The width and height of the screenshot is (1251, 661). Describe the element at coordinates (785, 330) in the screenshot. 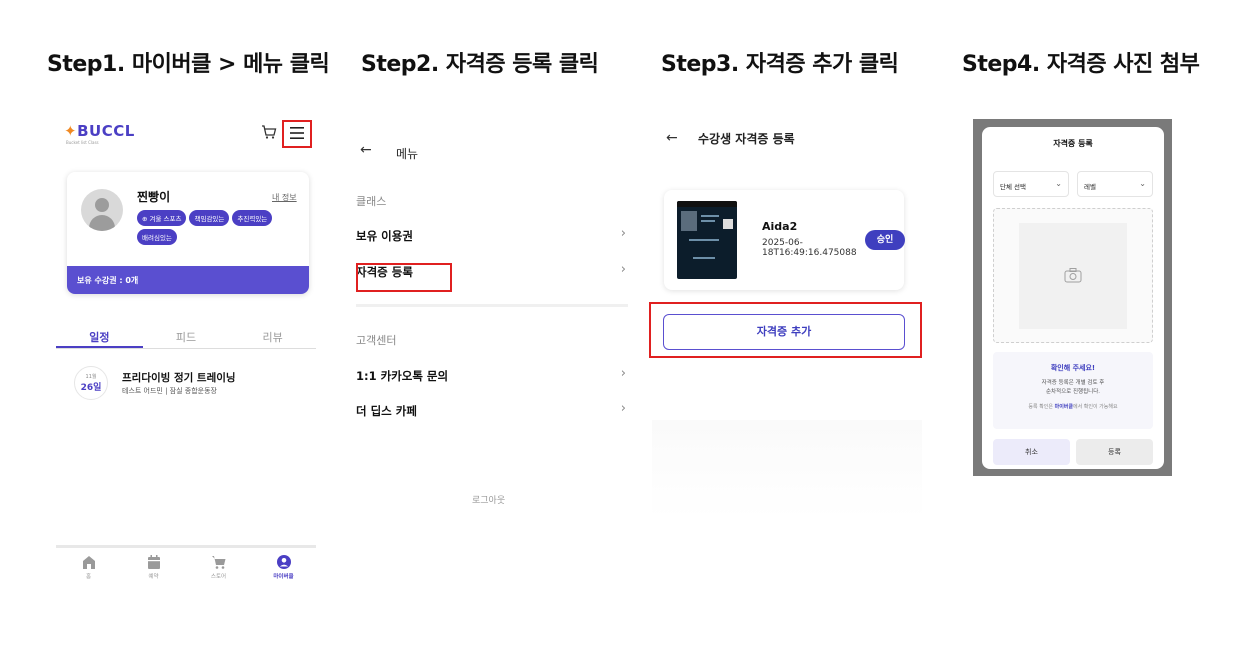

I see `highlight-add-certificate` at that location.